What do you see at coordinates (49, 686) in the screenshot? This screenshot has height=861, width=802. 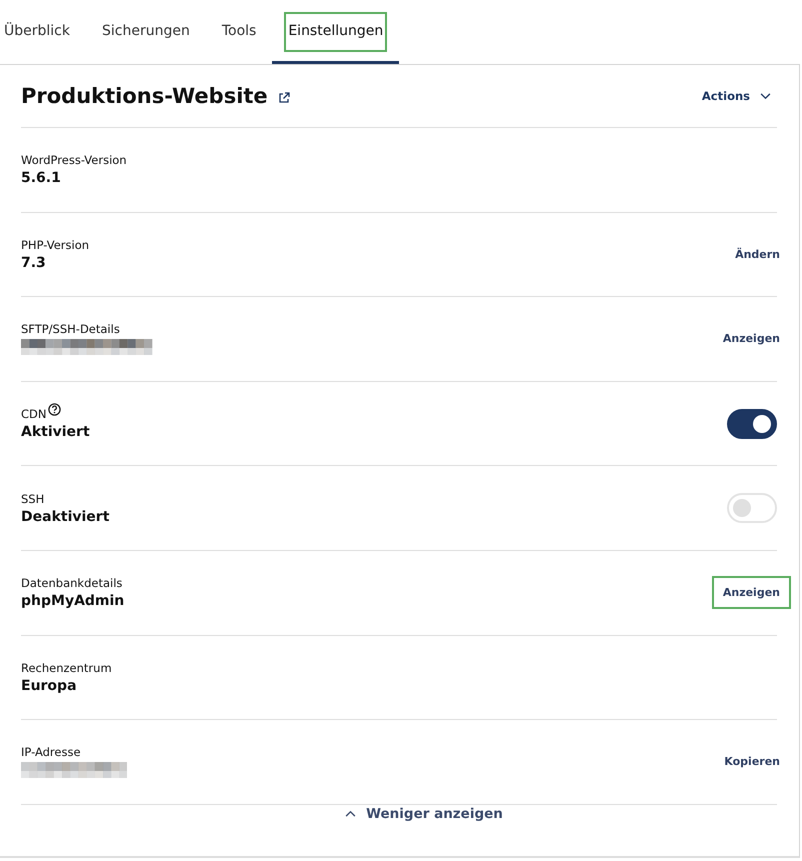 I see `setting-value: Europa` at bounding box center [49, 686].